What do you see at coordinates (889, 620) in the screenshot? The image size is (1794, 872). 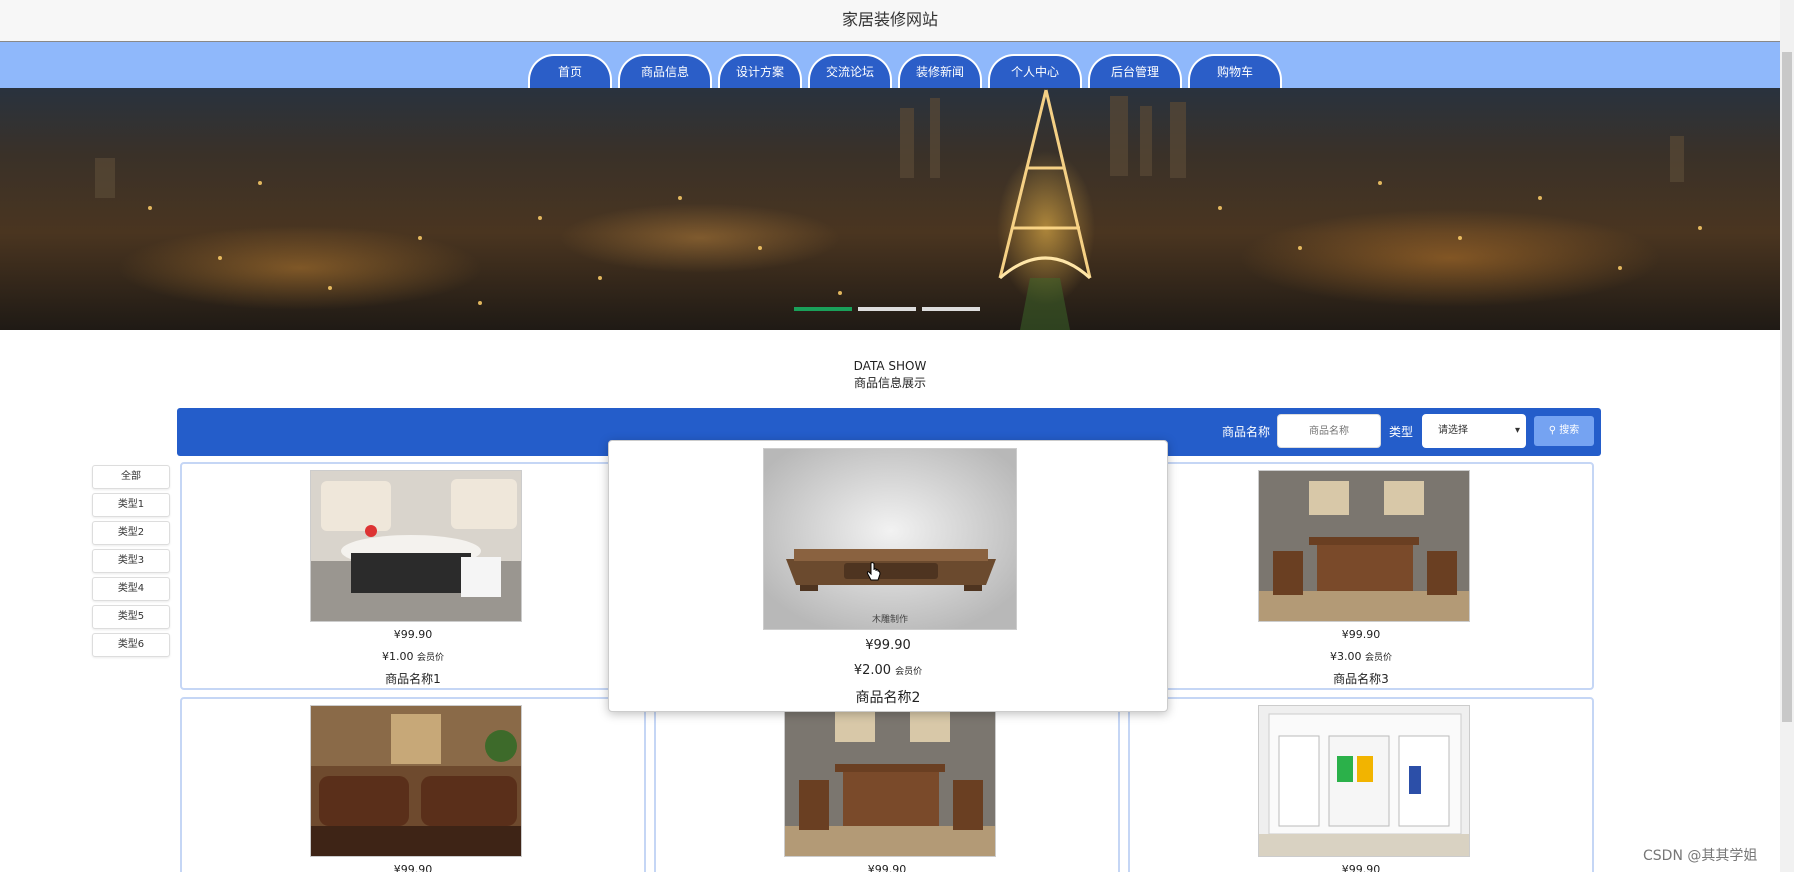 I see `product-image-caption: 木雕制作` at bounding box center [889, 620].